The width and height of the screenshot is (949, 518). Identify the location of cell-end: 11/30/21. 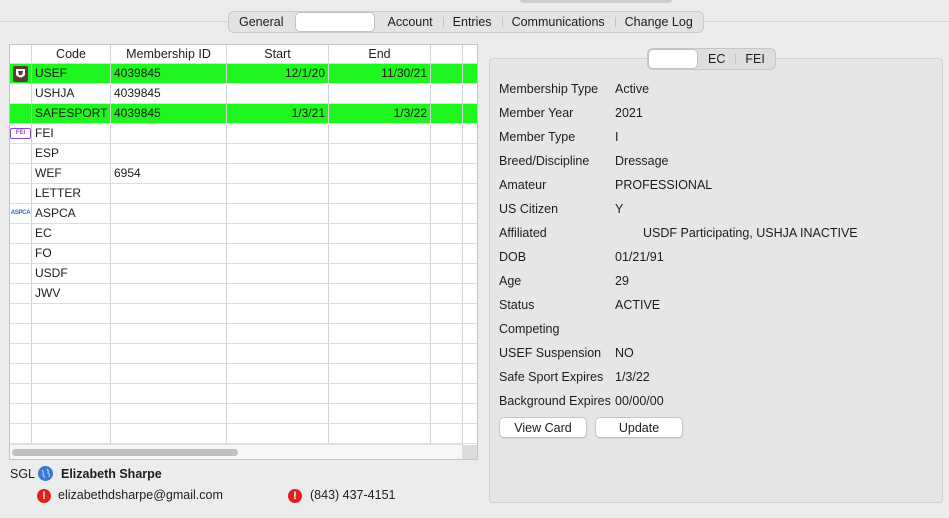
(380, 73).